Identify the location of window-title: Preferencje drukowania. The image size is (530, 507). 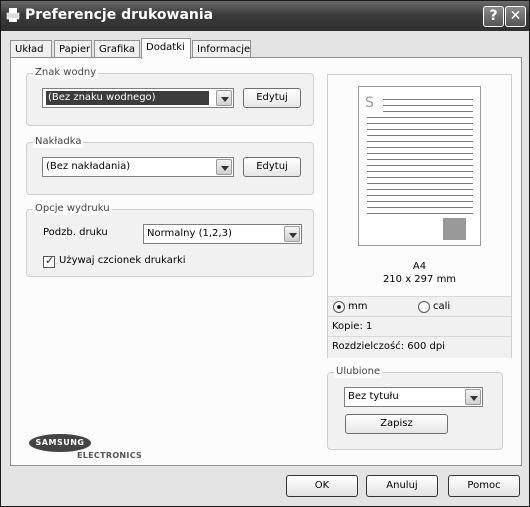
(119, 15).